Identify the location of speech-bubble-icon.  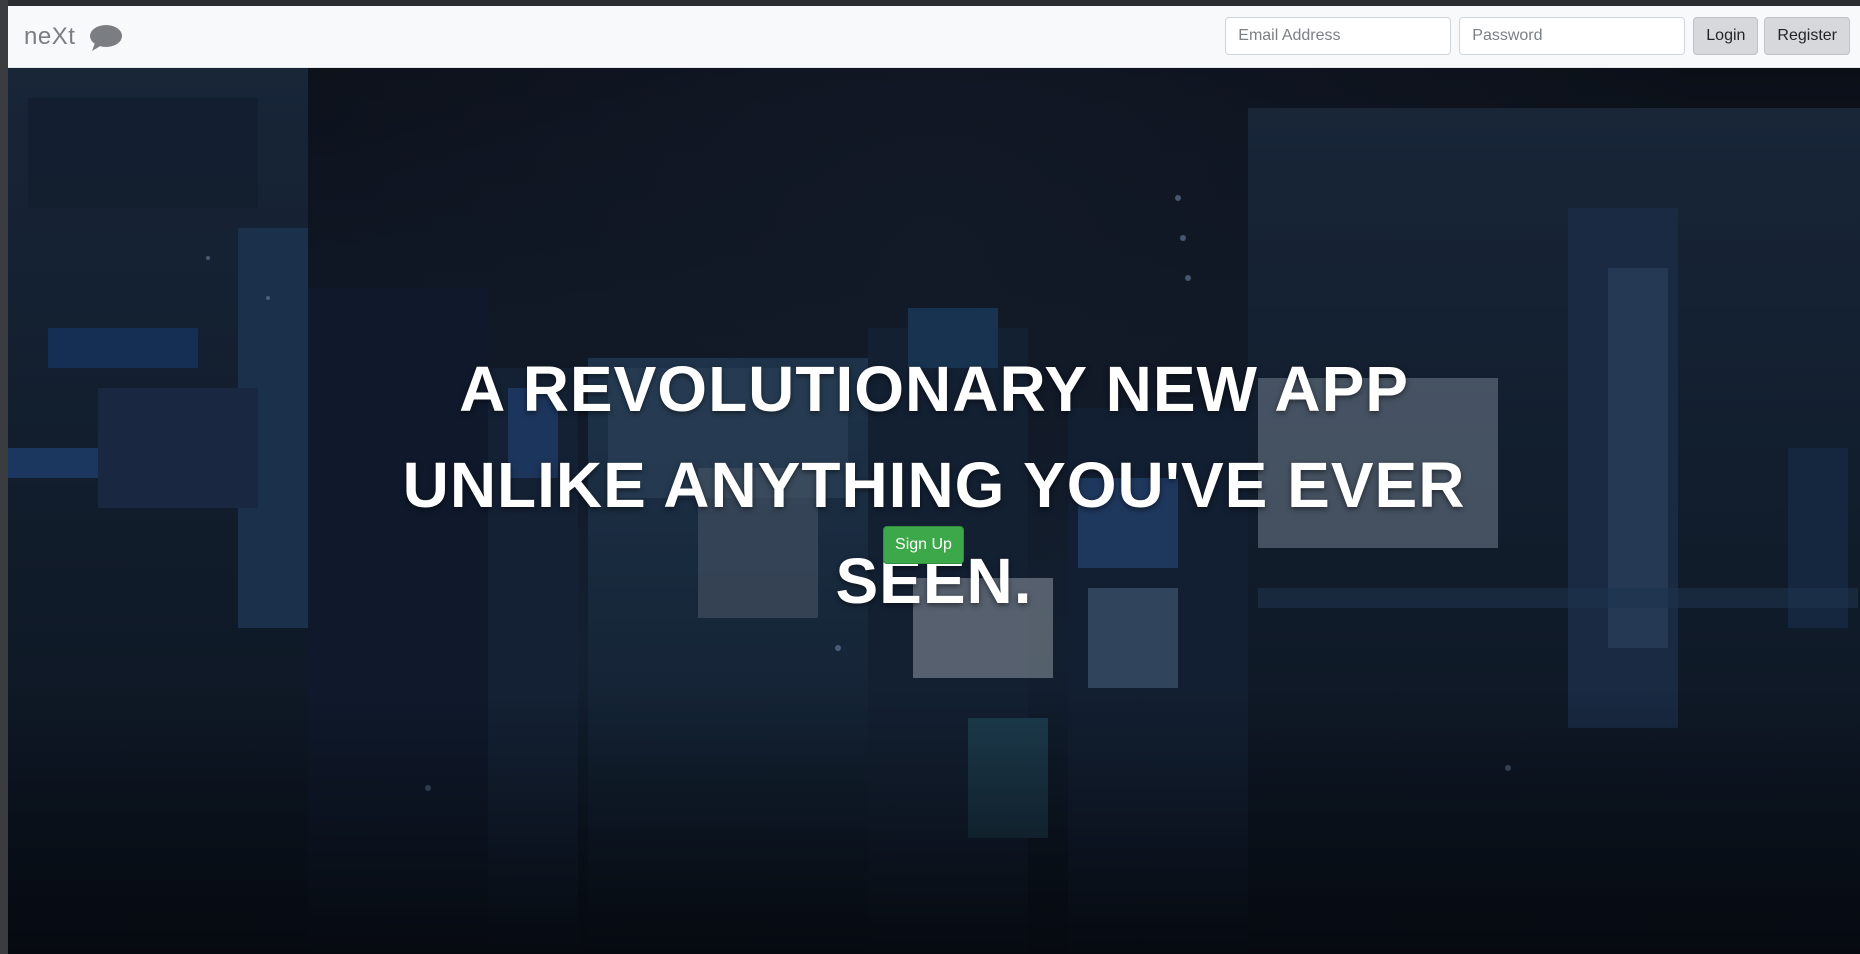
(106, 38).